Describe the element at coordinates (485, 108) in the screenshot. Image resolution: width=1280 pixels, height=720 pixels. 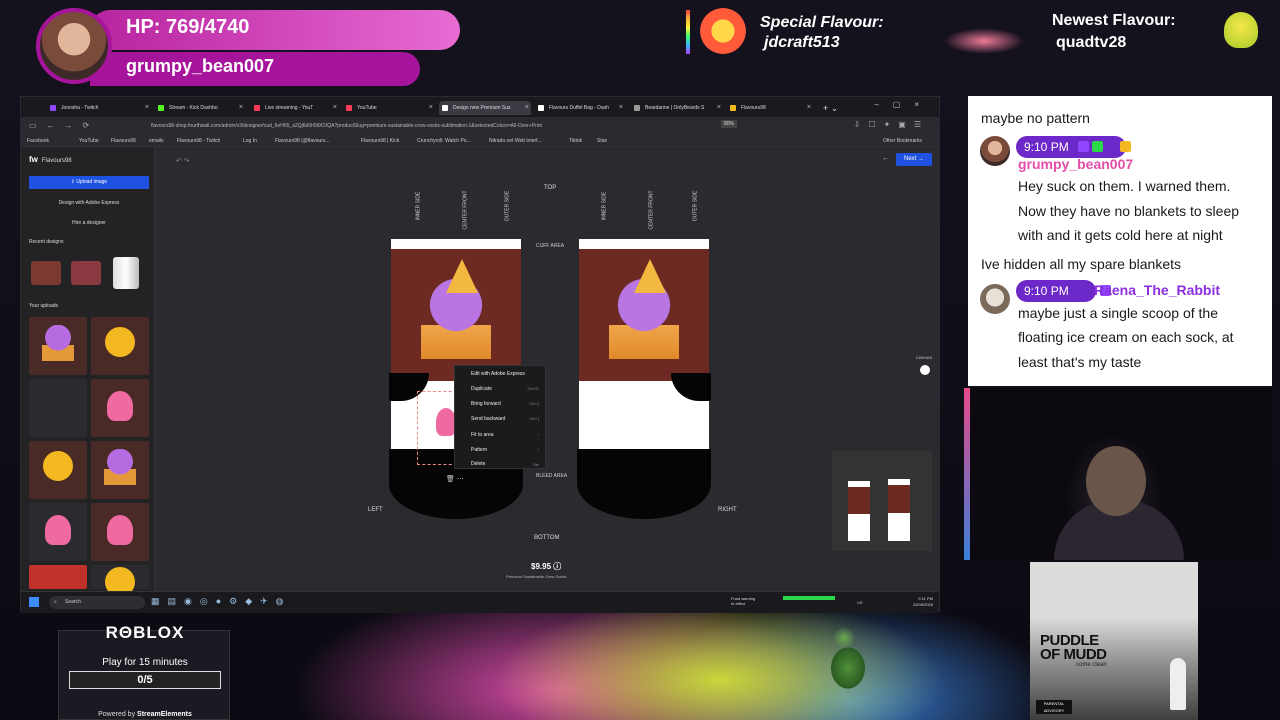
I see `tab-4: Design new Premium Sus ×` at that location.